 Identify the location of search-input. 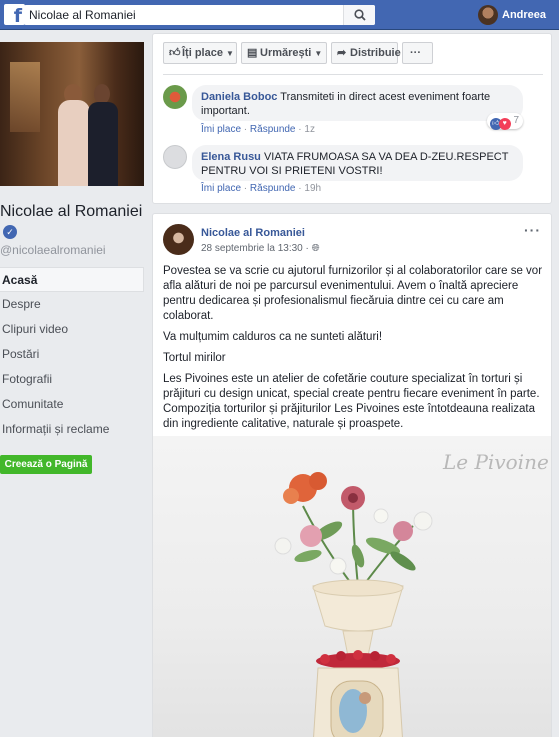
(184, 15).